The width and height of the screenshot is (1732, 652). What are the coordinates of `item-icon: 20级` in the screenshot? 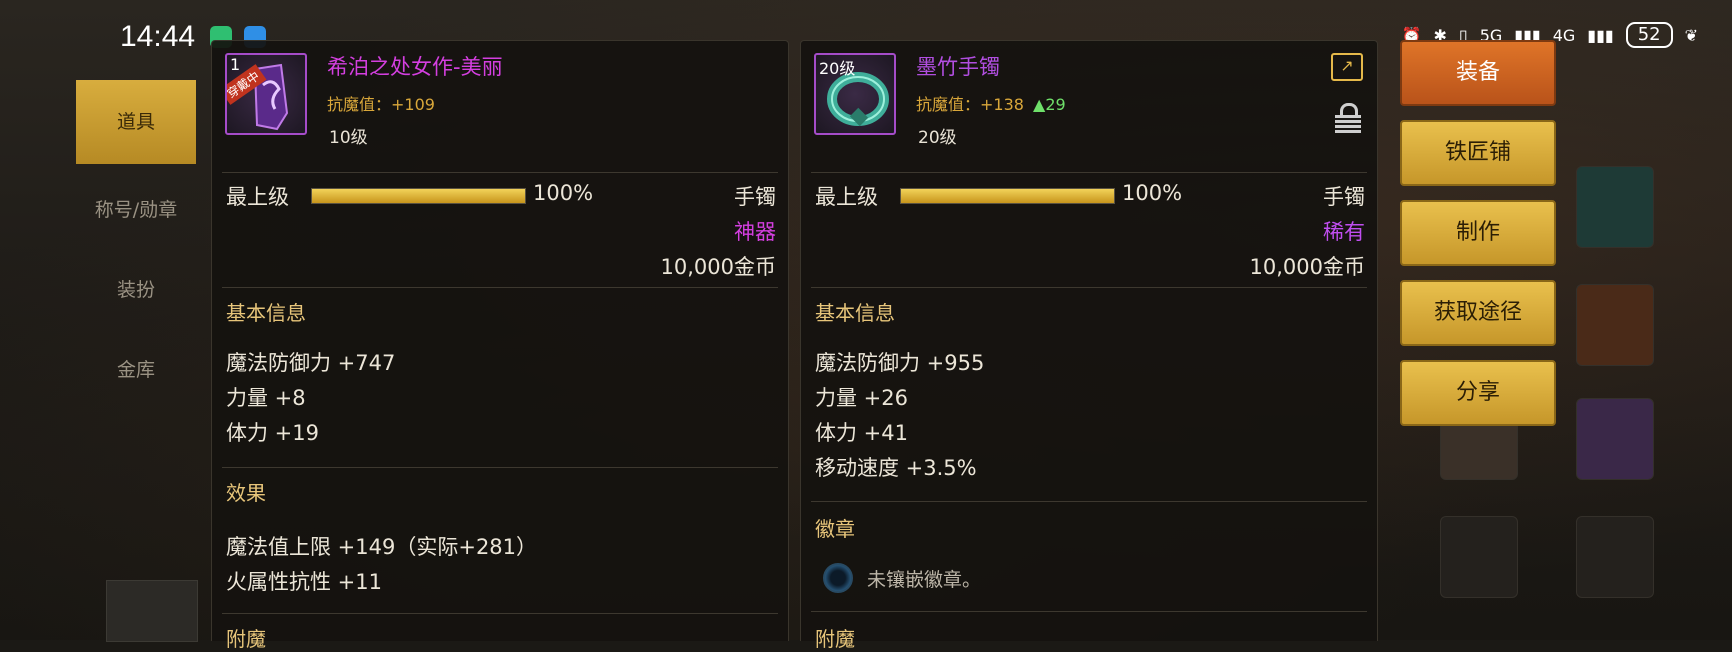 It's located at (855, 94).